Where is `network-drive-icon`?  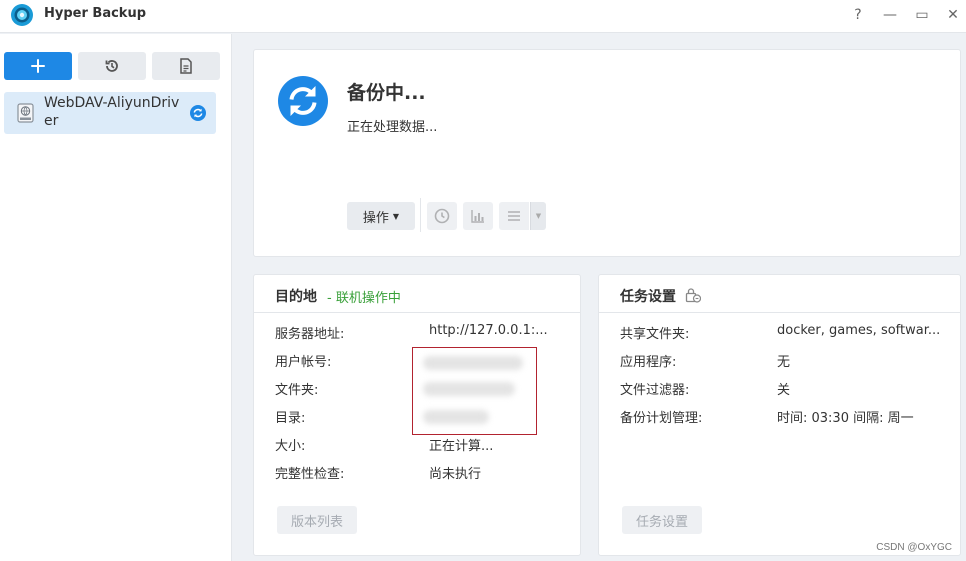
network-drive-icon is located at coordinates (25, 113).